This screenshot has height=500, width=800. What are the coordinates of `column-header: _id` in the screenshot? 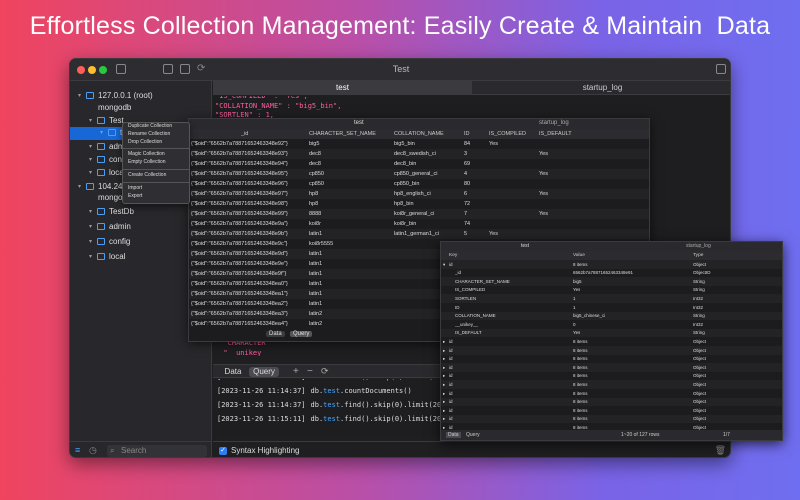 It's located at (244, 134).